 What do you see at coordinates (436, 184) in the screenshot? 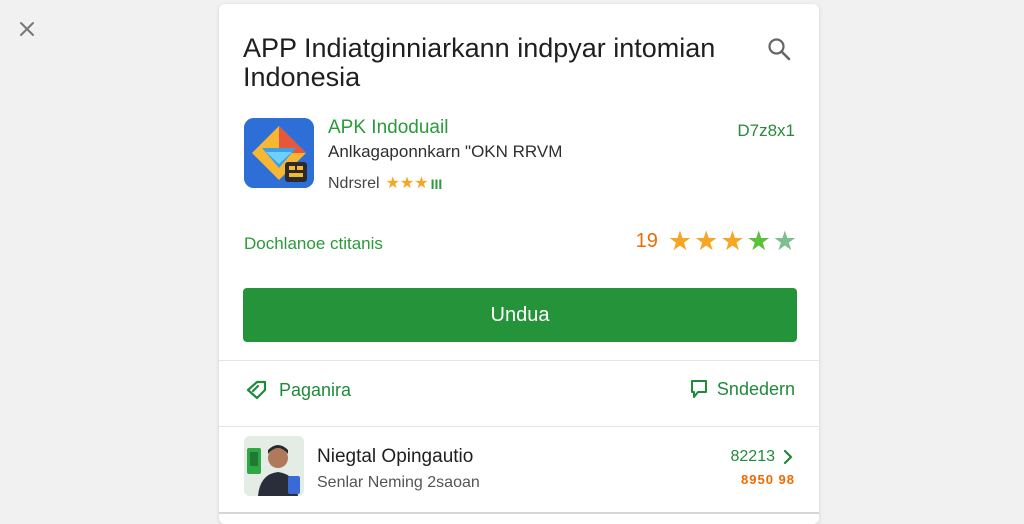
I see `app-badge: III` at bounding box center [436, 184].